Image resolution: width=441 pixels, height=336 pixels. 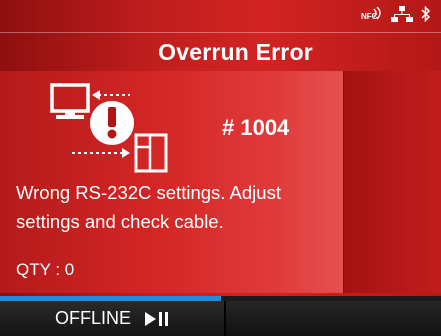 I want to click on bottom-bar: OFFLINE, so click(x=220, y=316).